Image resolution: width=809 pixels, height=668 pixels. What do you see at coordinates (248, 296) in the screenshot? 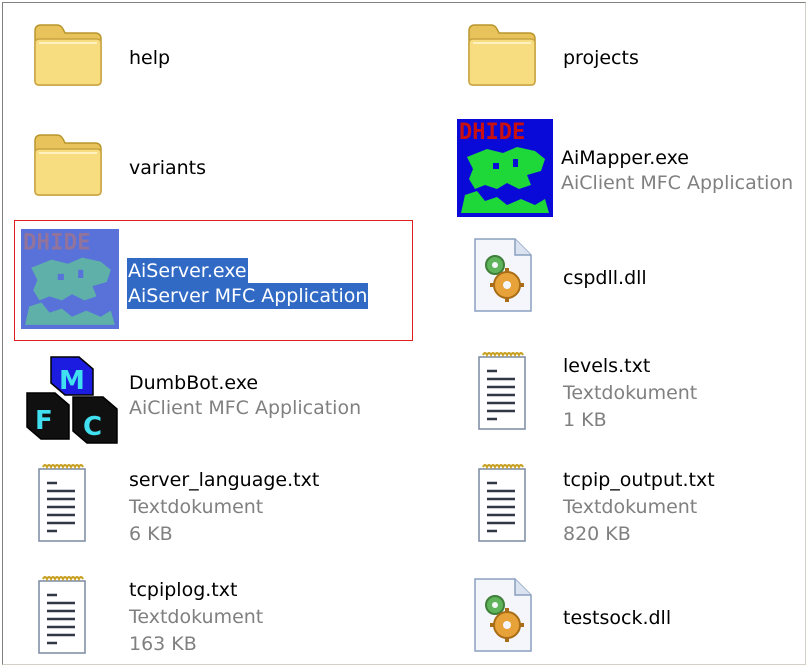
I see `file-type: AiServer MFC Application` at bounding box center [248, 296].